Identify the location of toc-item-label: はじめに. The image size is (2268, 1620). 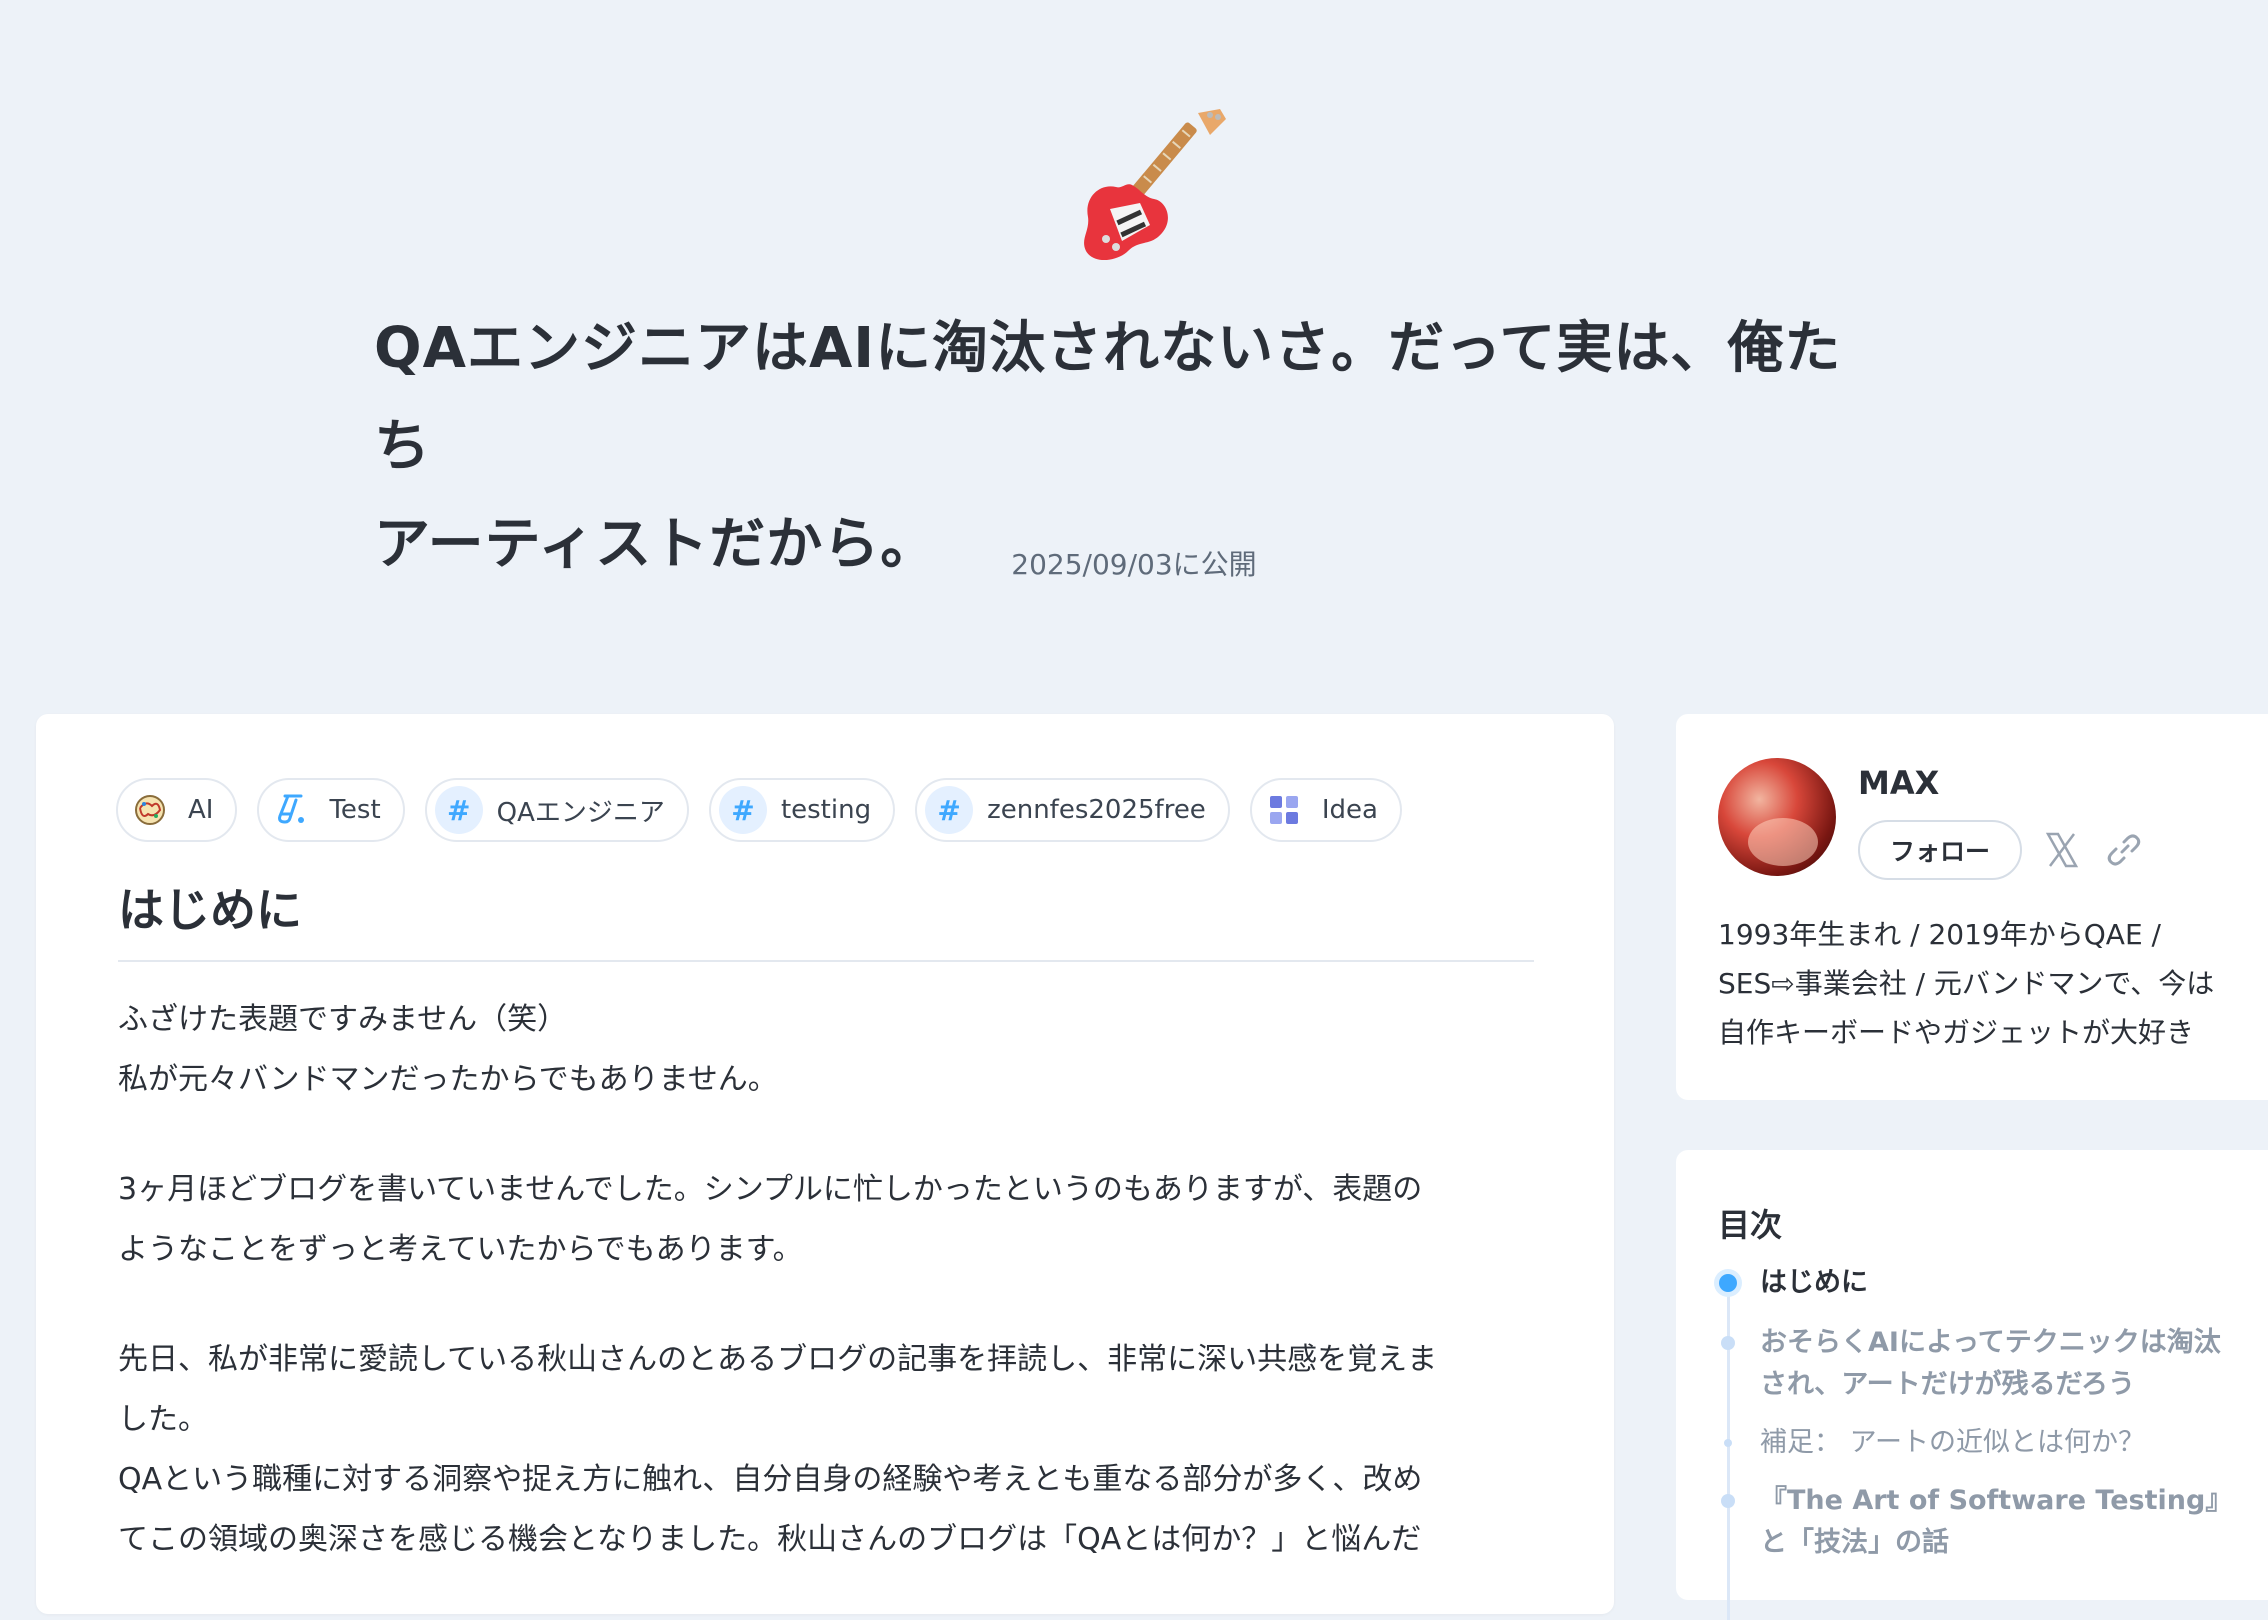
(1814, 1282).